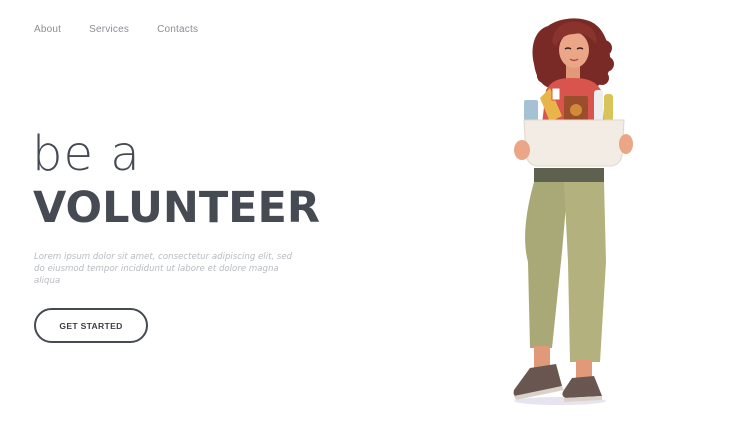 The width and height of the screenshot is (736, 425). Describe the element at coordinates (585, 272) in the screenshot. I see `pants-right-leg` at that location.